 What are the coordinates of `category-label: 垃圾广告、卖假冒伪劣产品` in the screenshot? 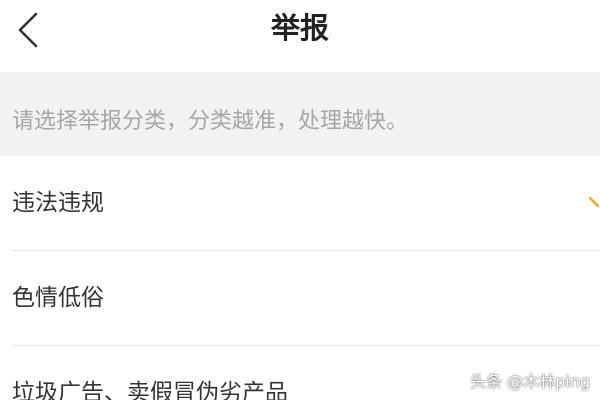 It's located at (150, 390).